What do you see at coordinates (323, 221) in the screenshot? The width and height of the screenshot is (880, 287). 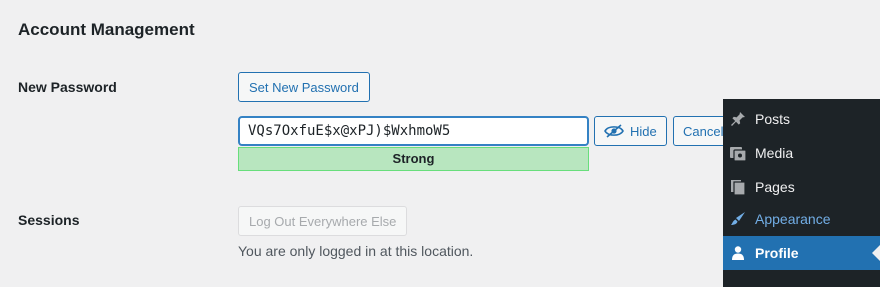 I see `log-out-everywhere-button: Log Out Everywhere Else` at bounding box center [323, 221].